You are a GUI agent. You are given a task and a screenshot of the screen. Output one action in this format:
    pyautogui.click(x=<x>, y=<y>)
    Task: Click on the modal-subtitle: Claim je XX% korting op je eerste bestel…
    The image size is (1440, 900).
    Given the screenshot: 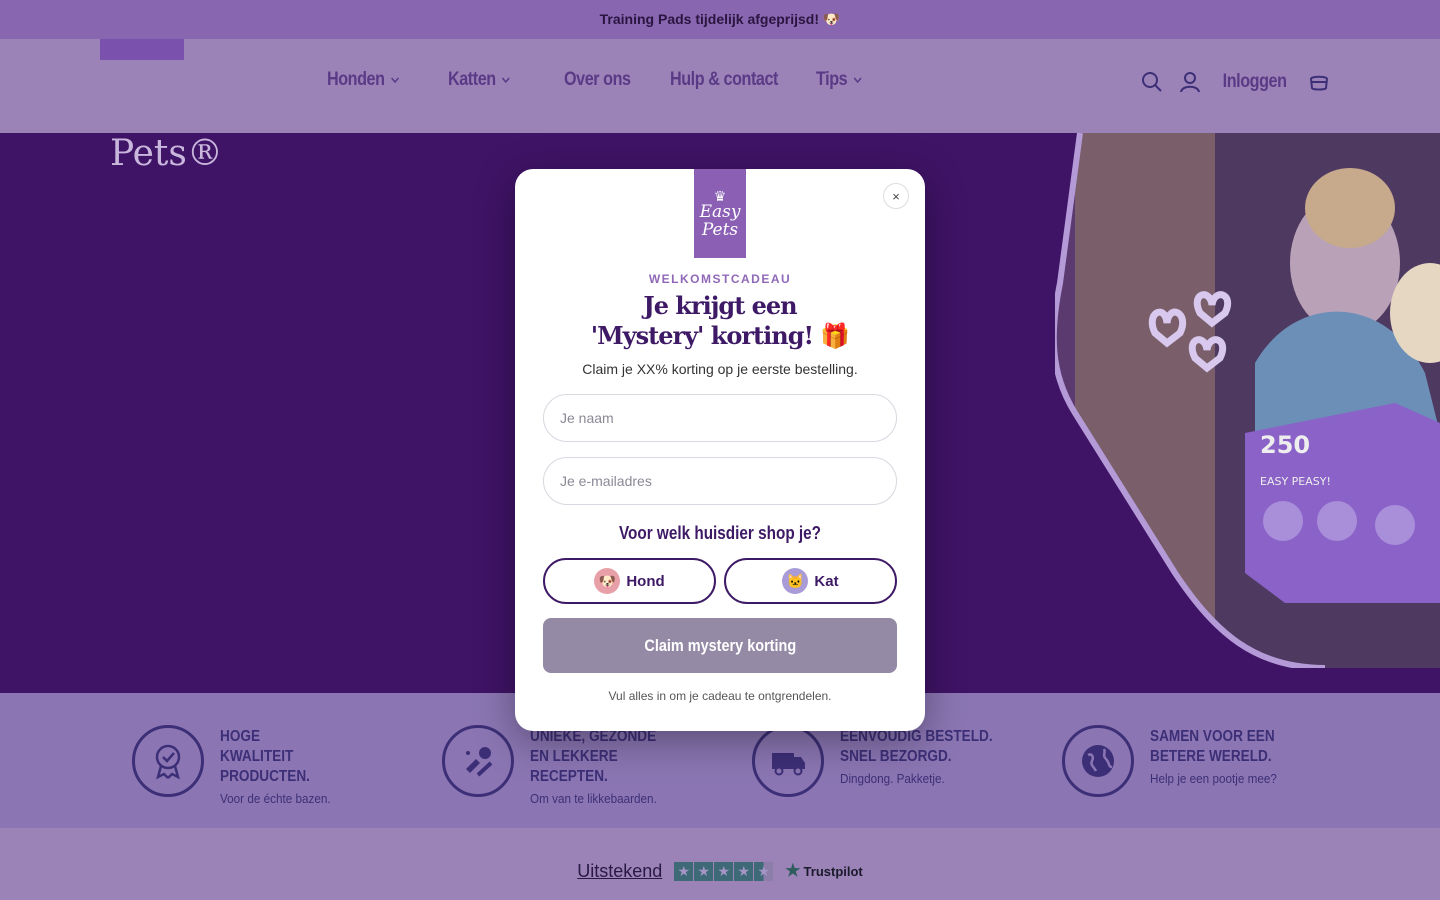 What is the action you would take?
    pyautogui.click(x=720, y=369)
    